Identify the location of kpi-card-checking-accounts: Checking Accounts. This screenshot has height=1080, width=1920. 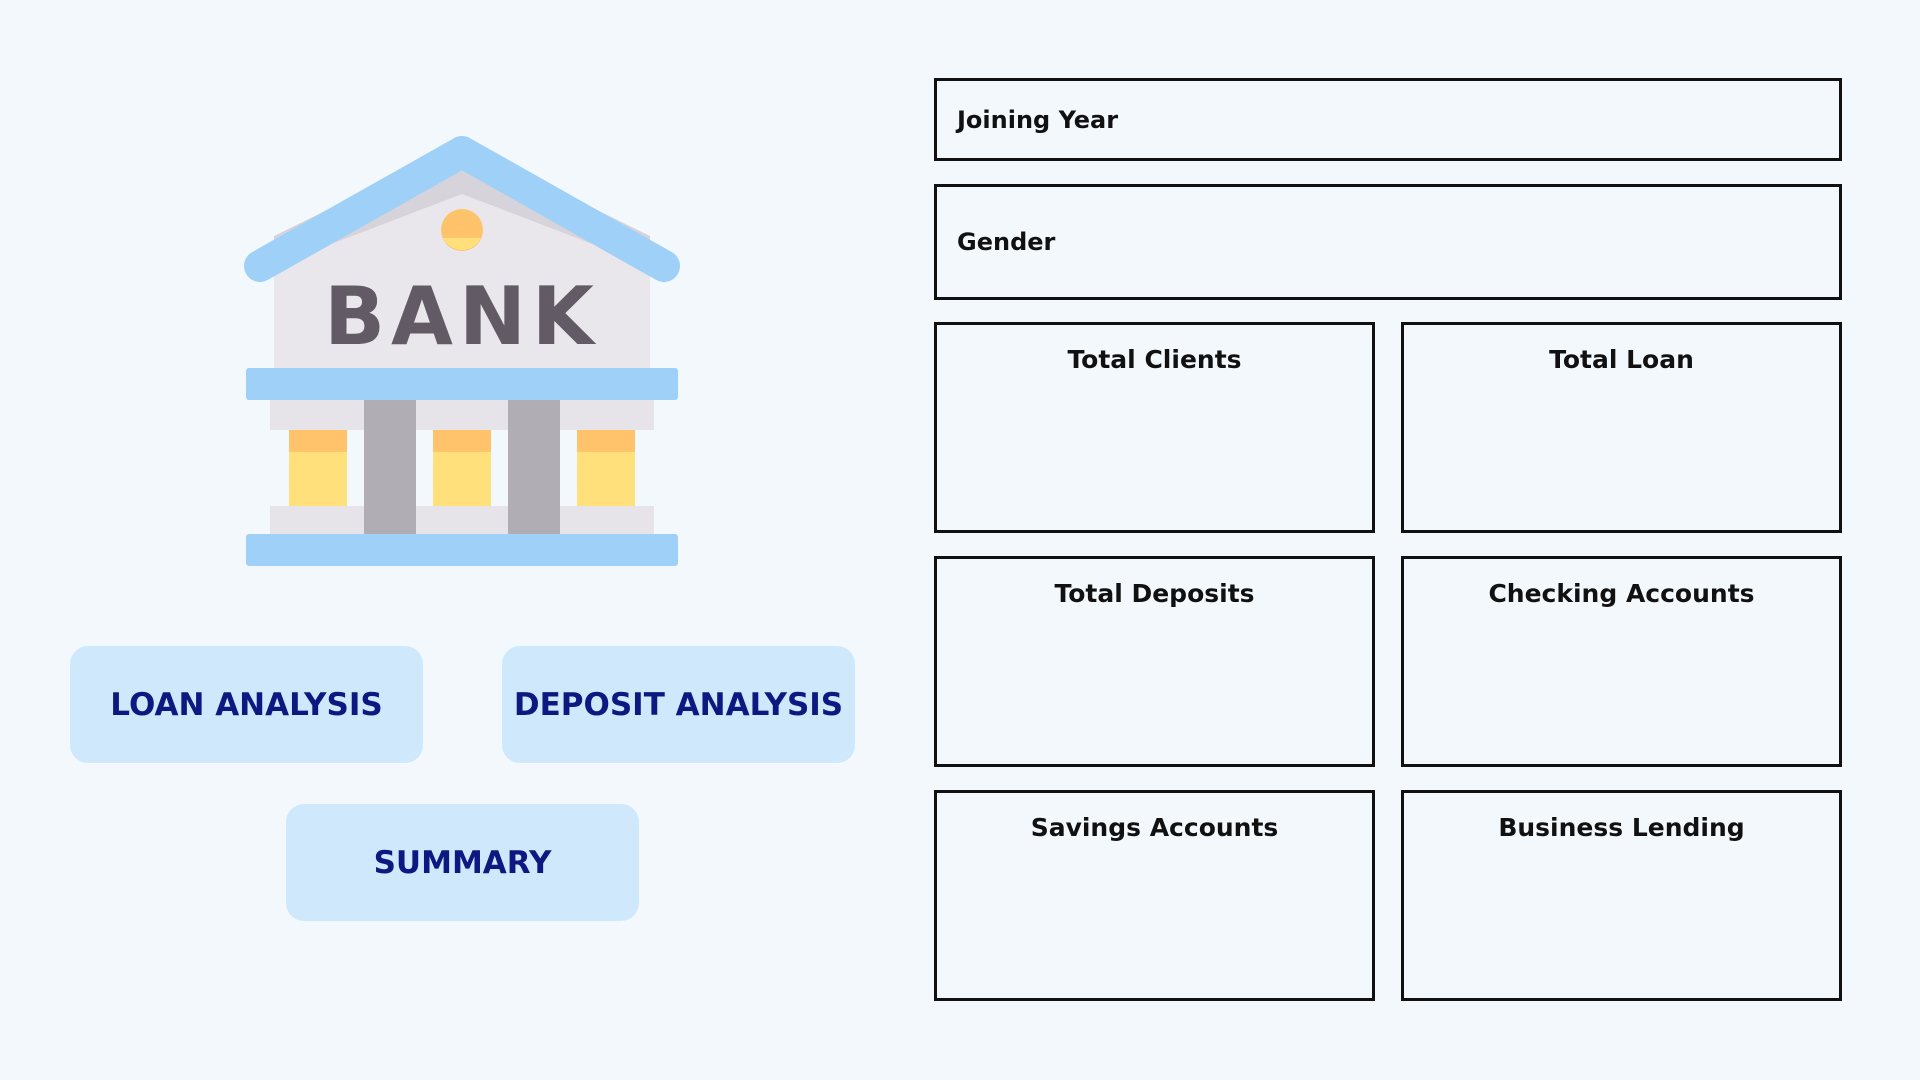
(1621, 661).